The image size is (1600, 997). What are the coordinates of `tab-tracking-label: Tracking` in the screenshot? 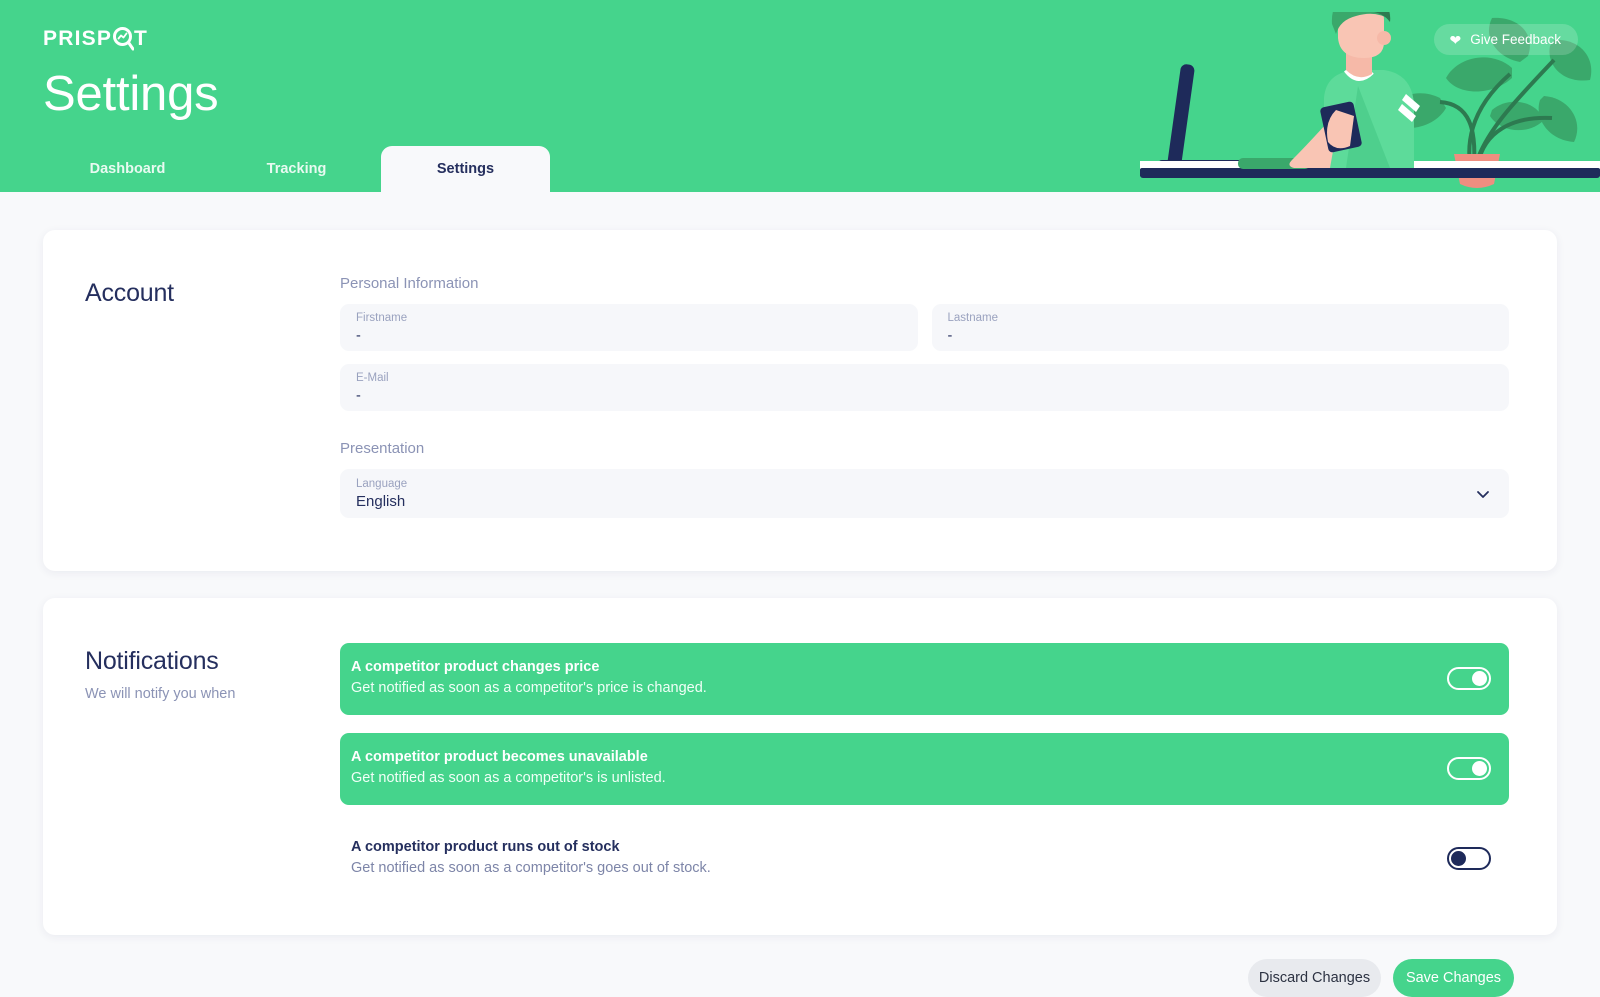 It's located at (296, 169).